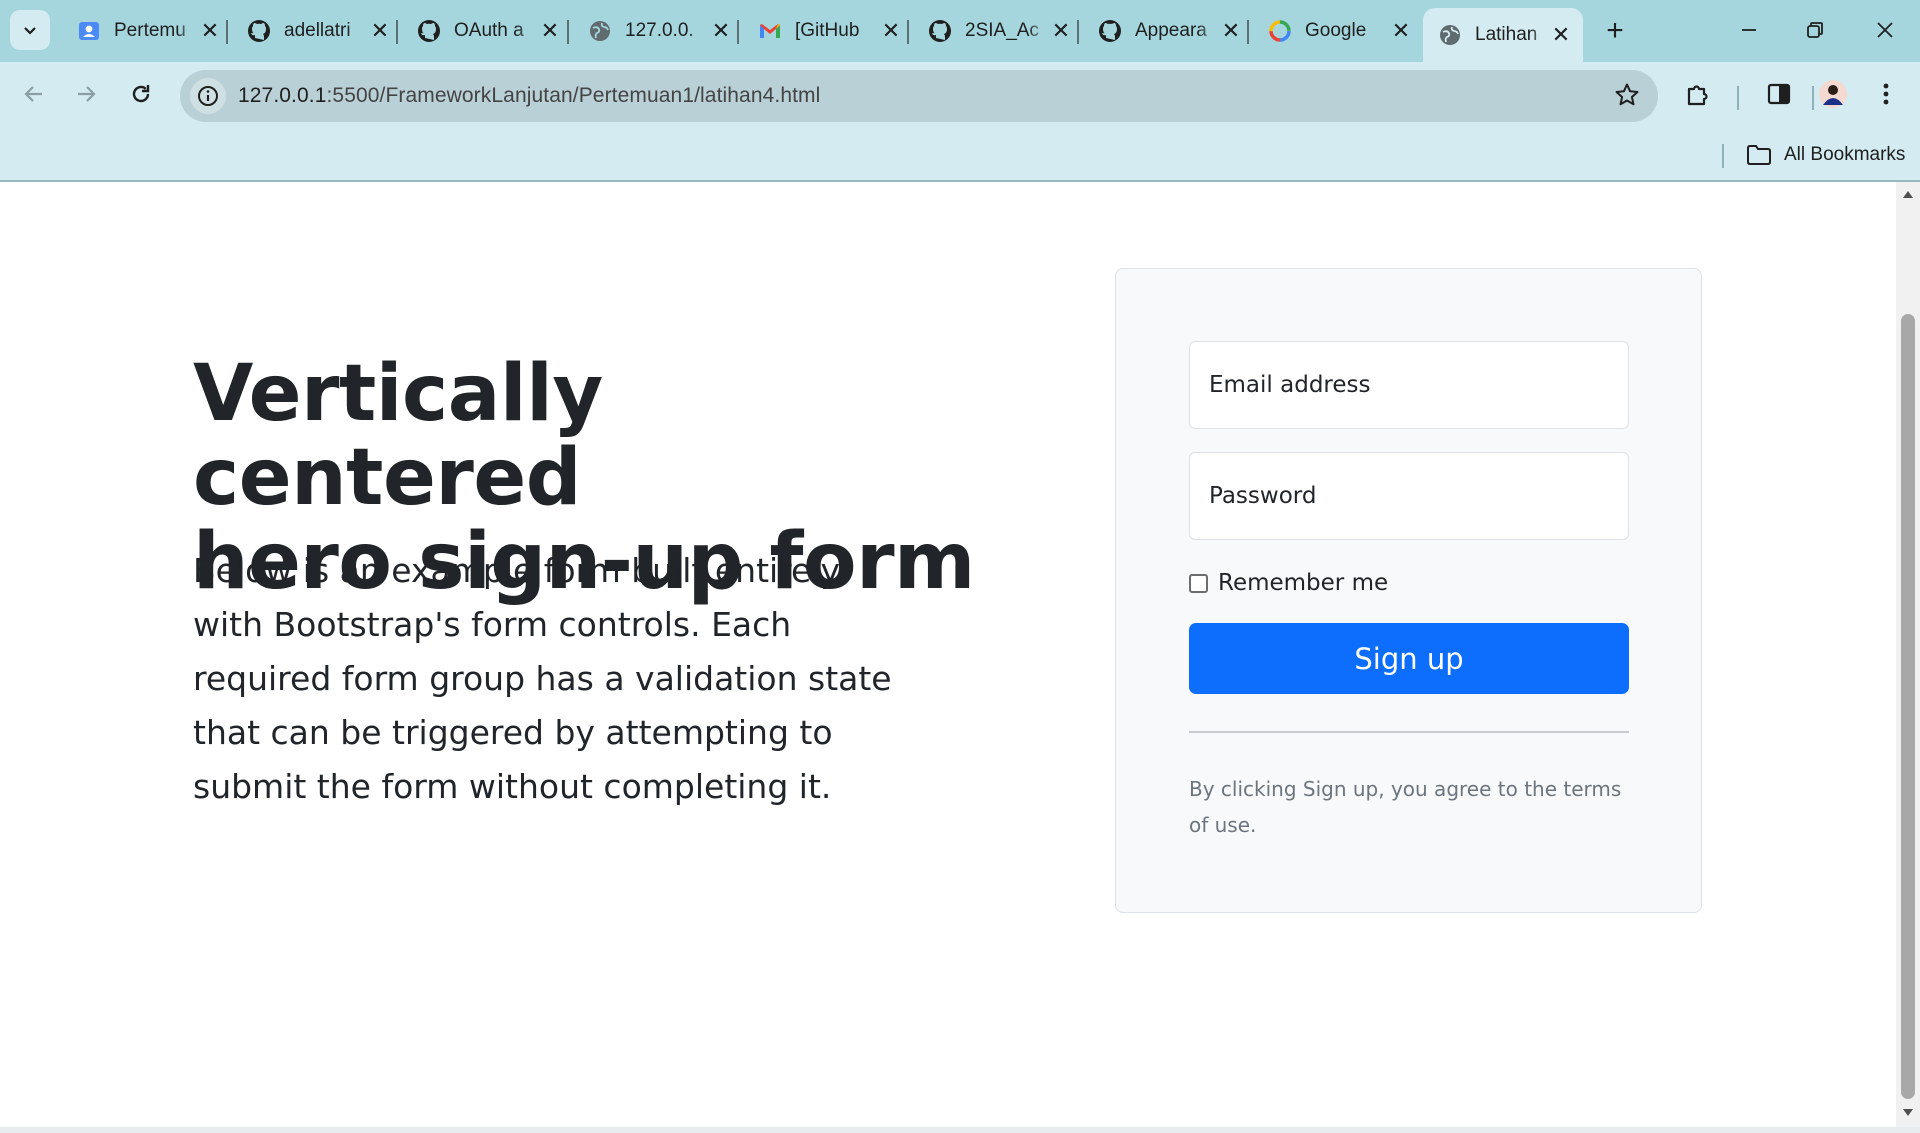 The width and height of the screenshot is (1920, 1133). Describe the element at coordinates (208, 96) in the screenshot. I see `site-info-icon` at that location.